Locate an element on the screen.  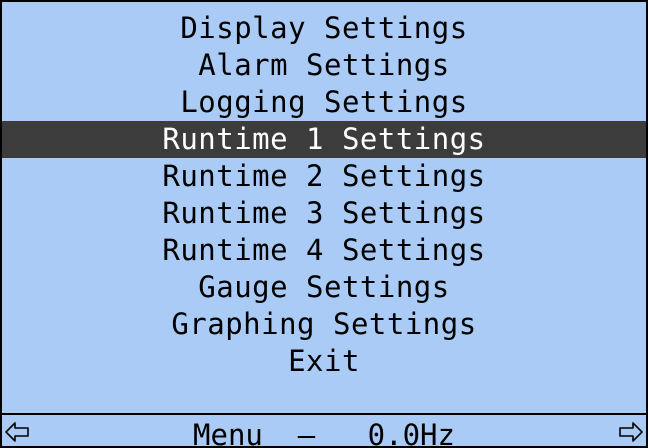
status-bar: Menu – 0.0Hz is located at coordinates (324, 431).